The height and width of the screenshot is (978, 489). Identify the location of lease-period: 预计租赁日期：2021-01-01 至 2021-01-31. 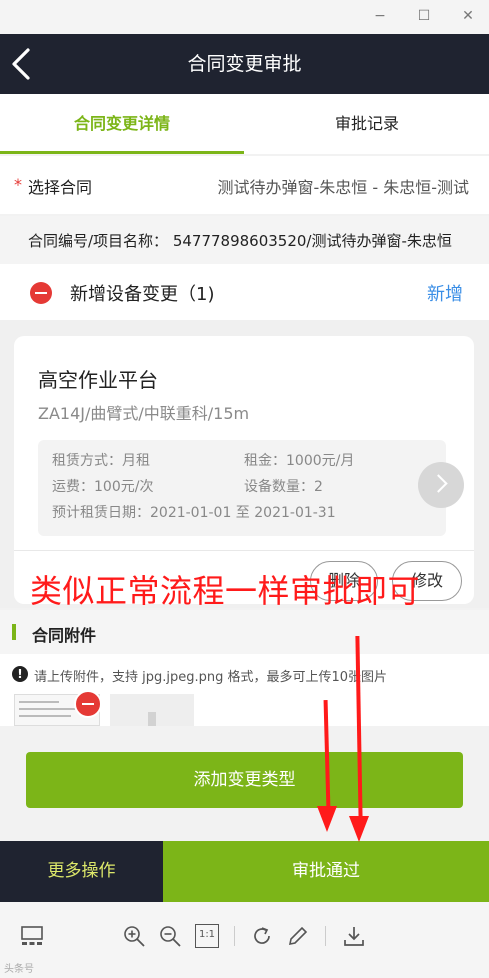
(194, 513).